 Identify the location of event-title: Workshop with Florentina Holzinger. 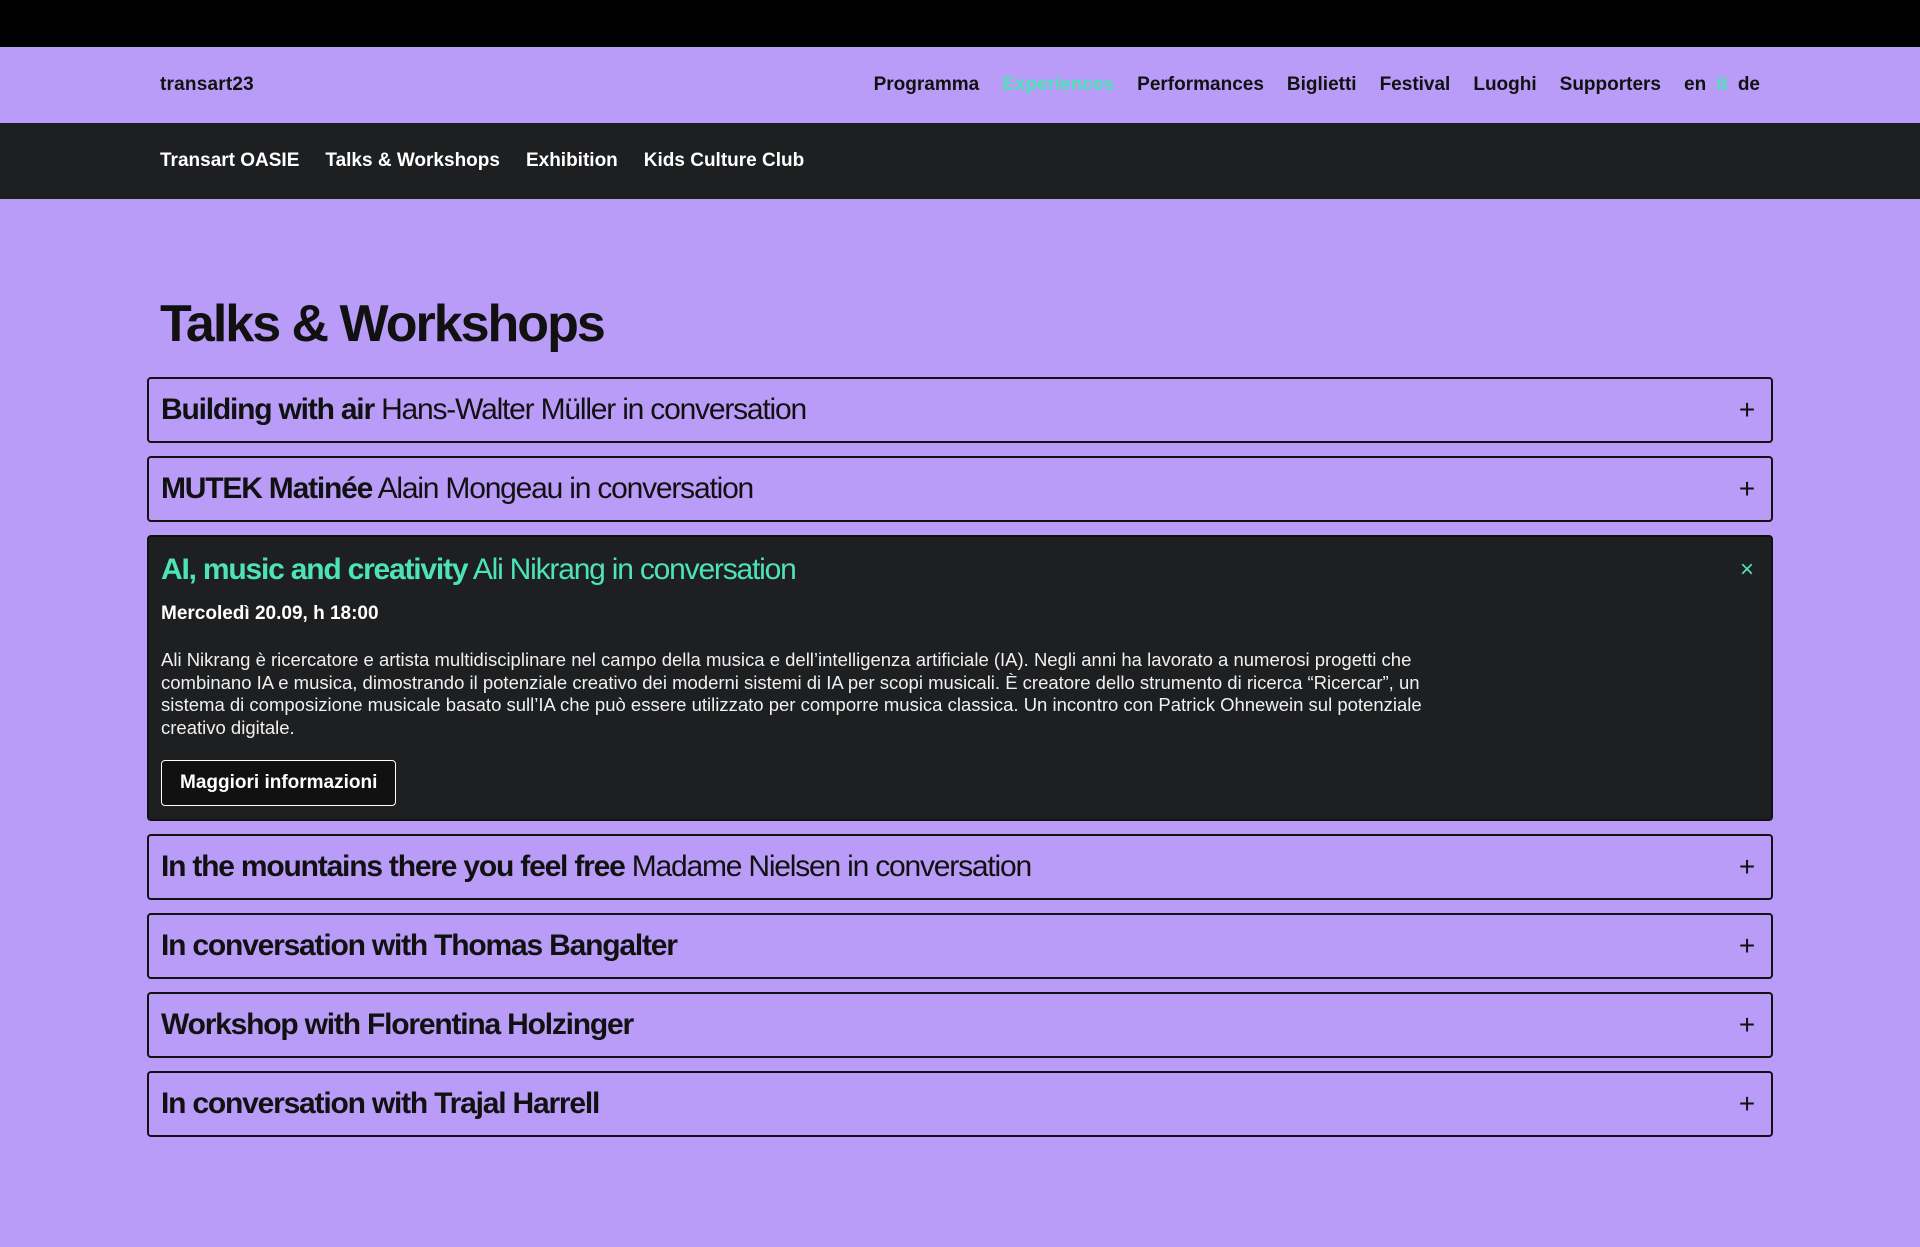
(397, 1024).